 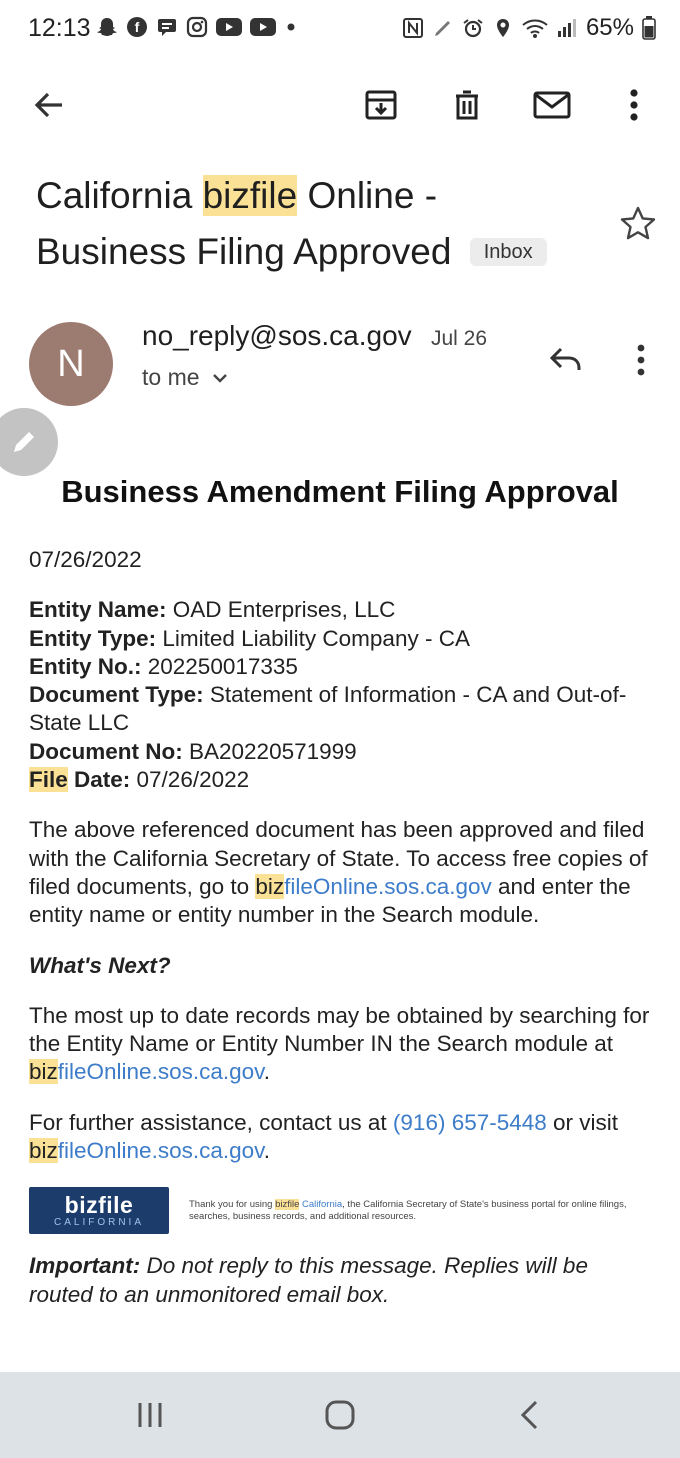 What do you see at coordinates (190, 780) in the screenshot?
I see `file-date-value: 07/26/2022` at bounding box center [190, 780].